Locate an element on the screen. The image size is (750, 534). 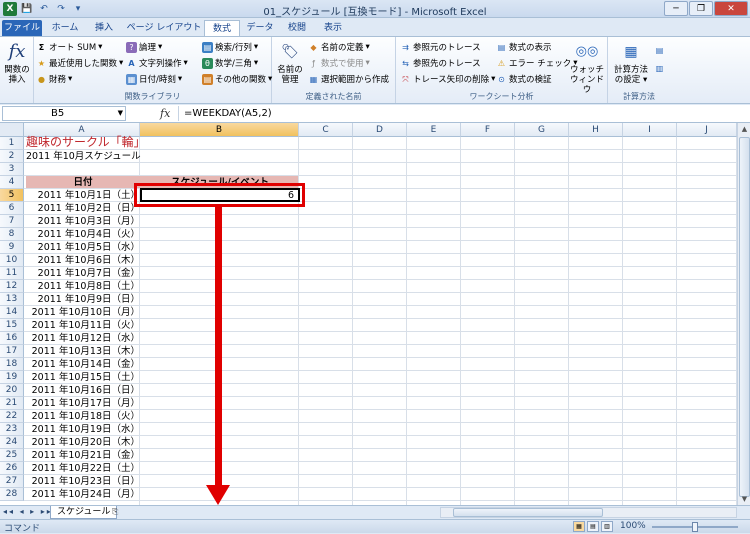
cell-date: 2011 年10月7日（金） is located at coordinates (82, 273).